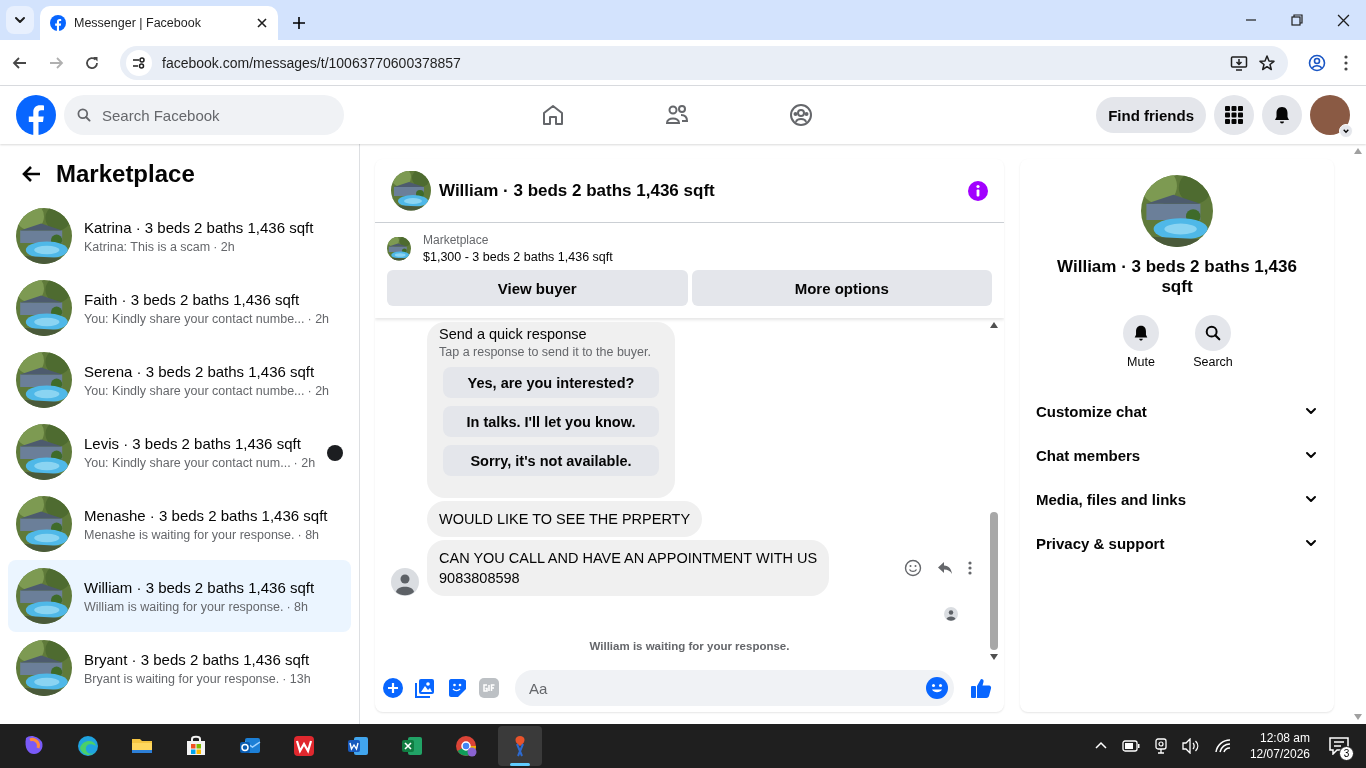 This screenshot has height=768, width=1366. What do you see at coordinates (358, 746) in the screenshot?
I see `word-processor-icon` at bounding box center [358, 746].